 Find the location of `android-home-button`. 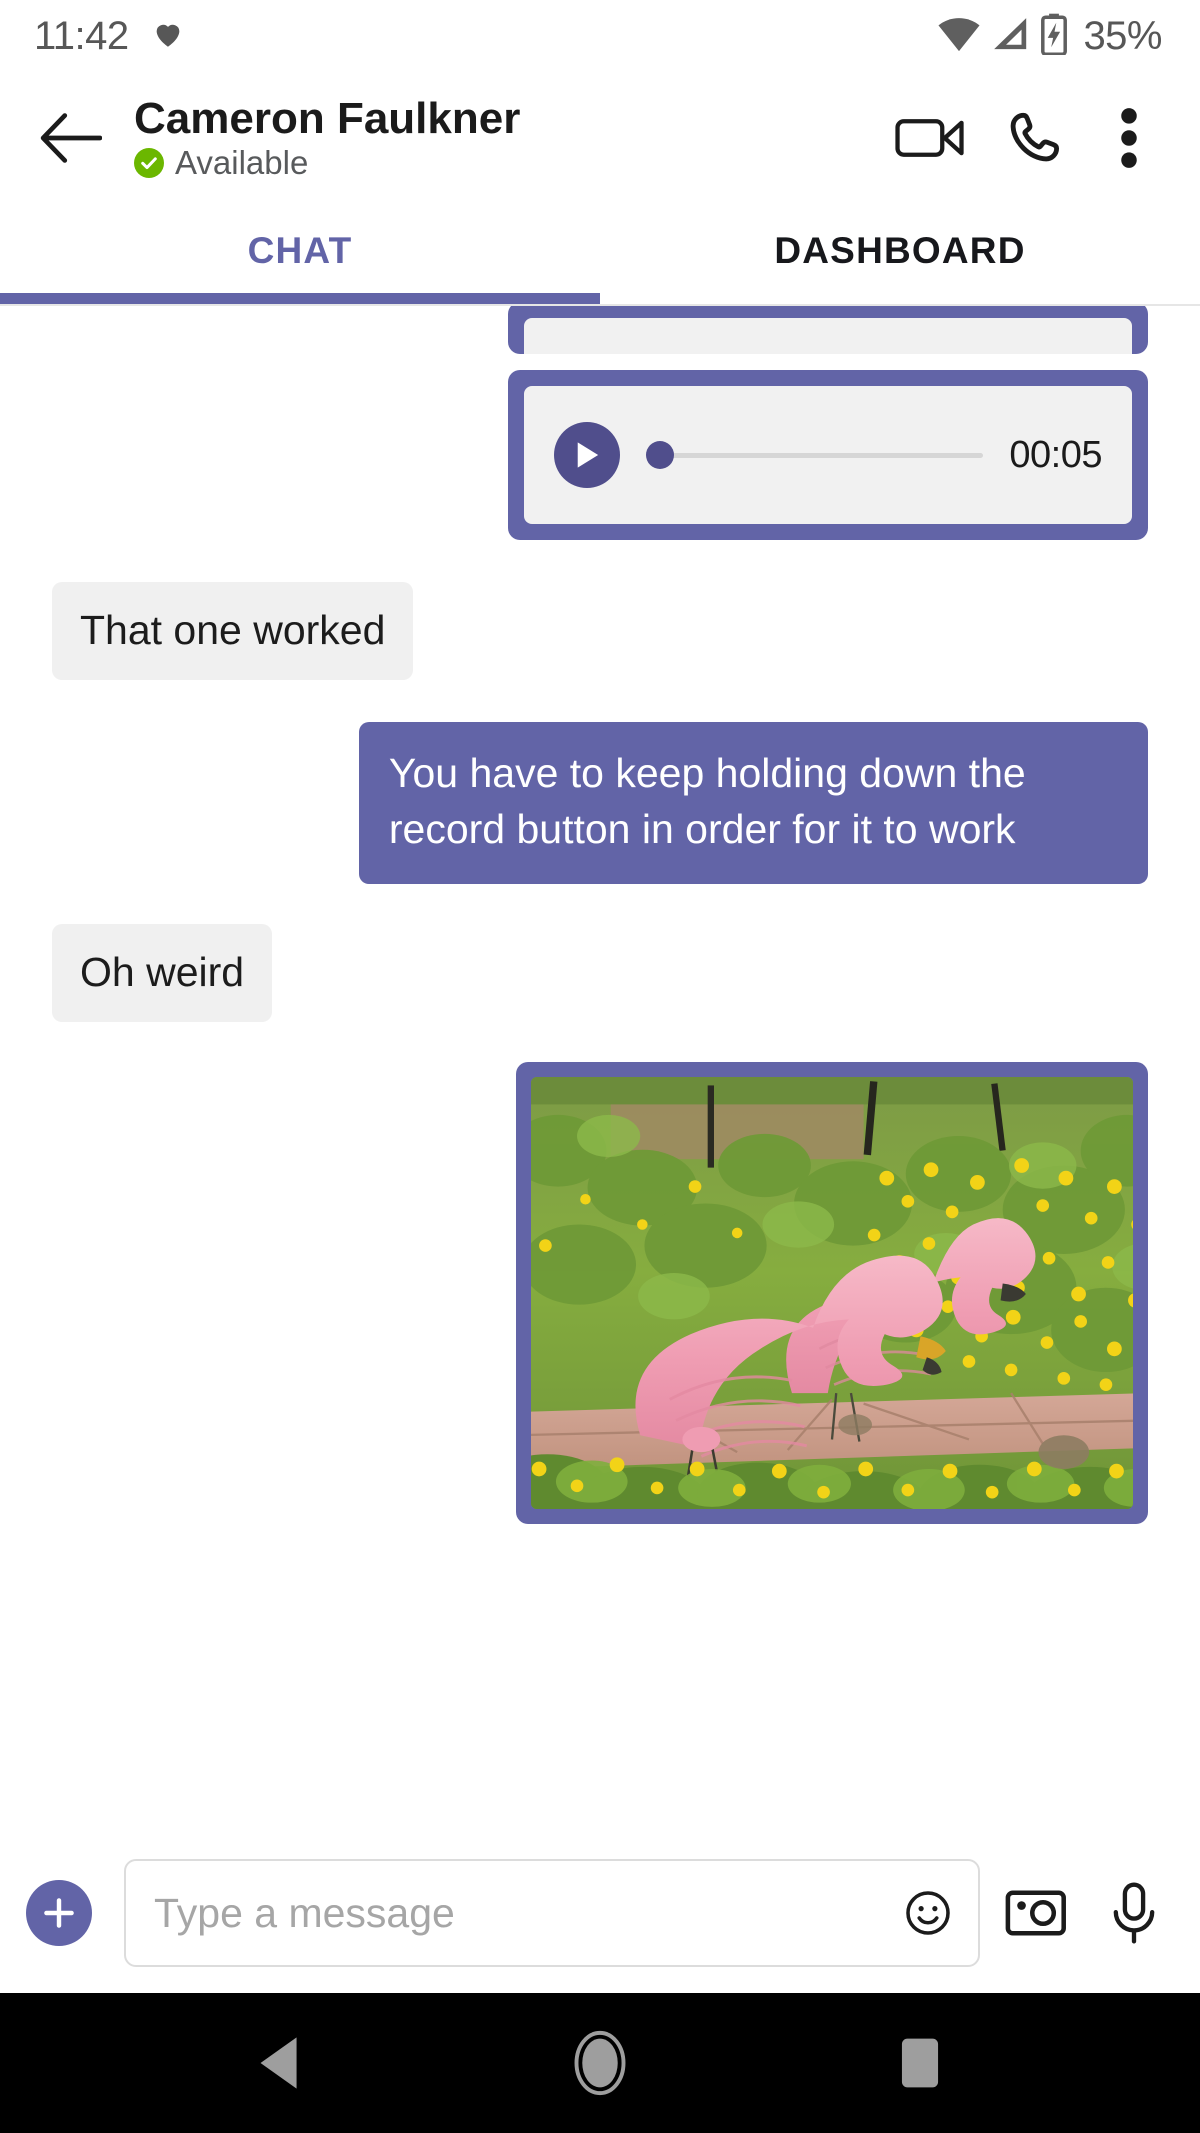

android-home-button is located at coordinates (600, 2063).